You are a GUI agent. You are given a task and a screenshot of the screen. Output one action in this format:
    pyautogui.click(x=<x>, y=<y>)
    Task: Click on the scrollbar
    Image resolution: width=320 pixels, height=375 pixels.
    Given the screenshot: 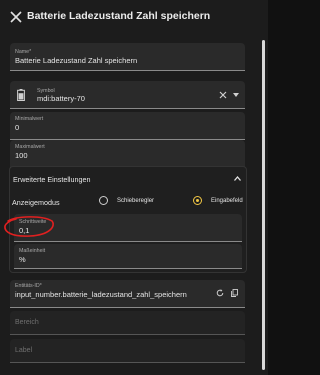 What is the action you would take?
    pyautogui.click(x=263, y=205)
    